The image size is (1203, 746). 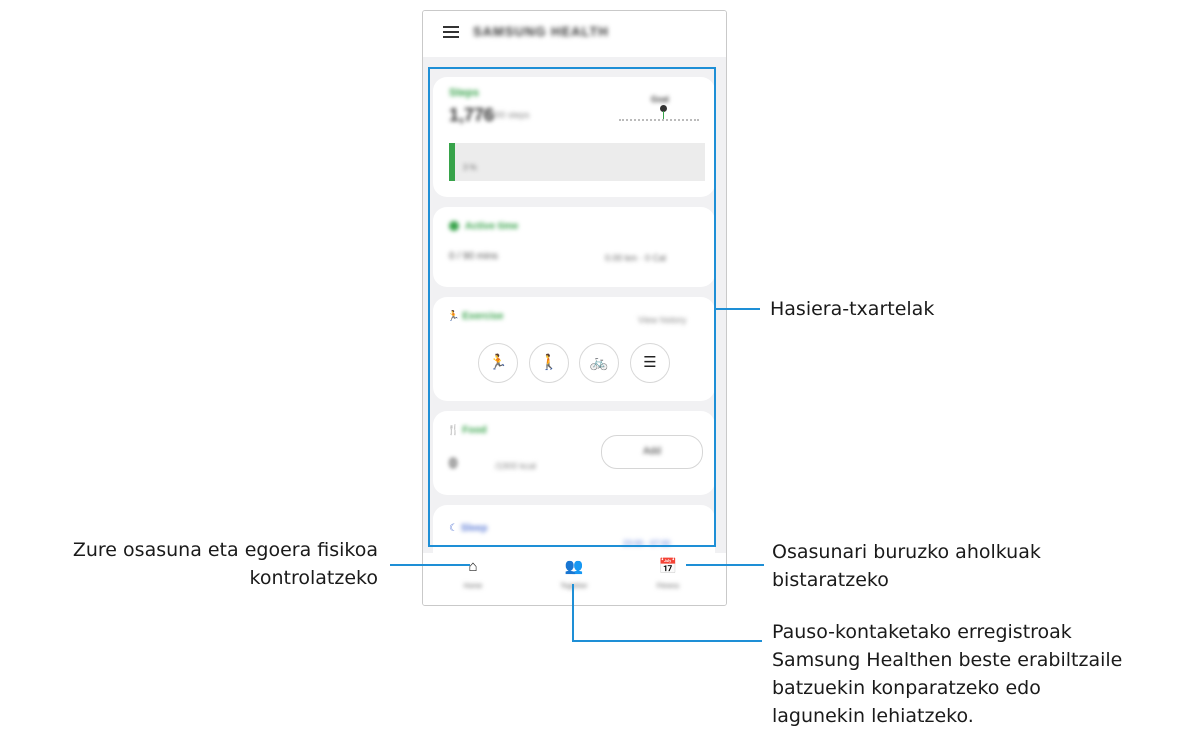 I want to click on tab-home: ⌂ Home, so click(x=473, y=573).